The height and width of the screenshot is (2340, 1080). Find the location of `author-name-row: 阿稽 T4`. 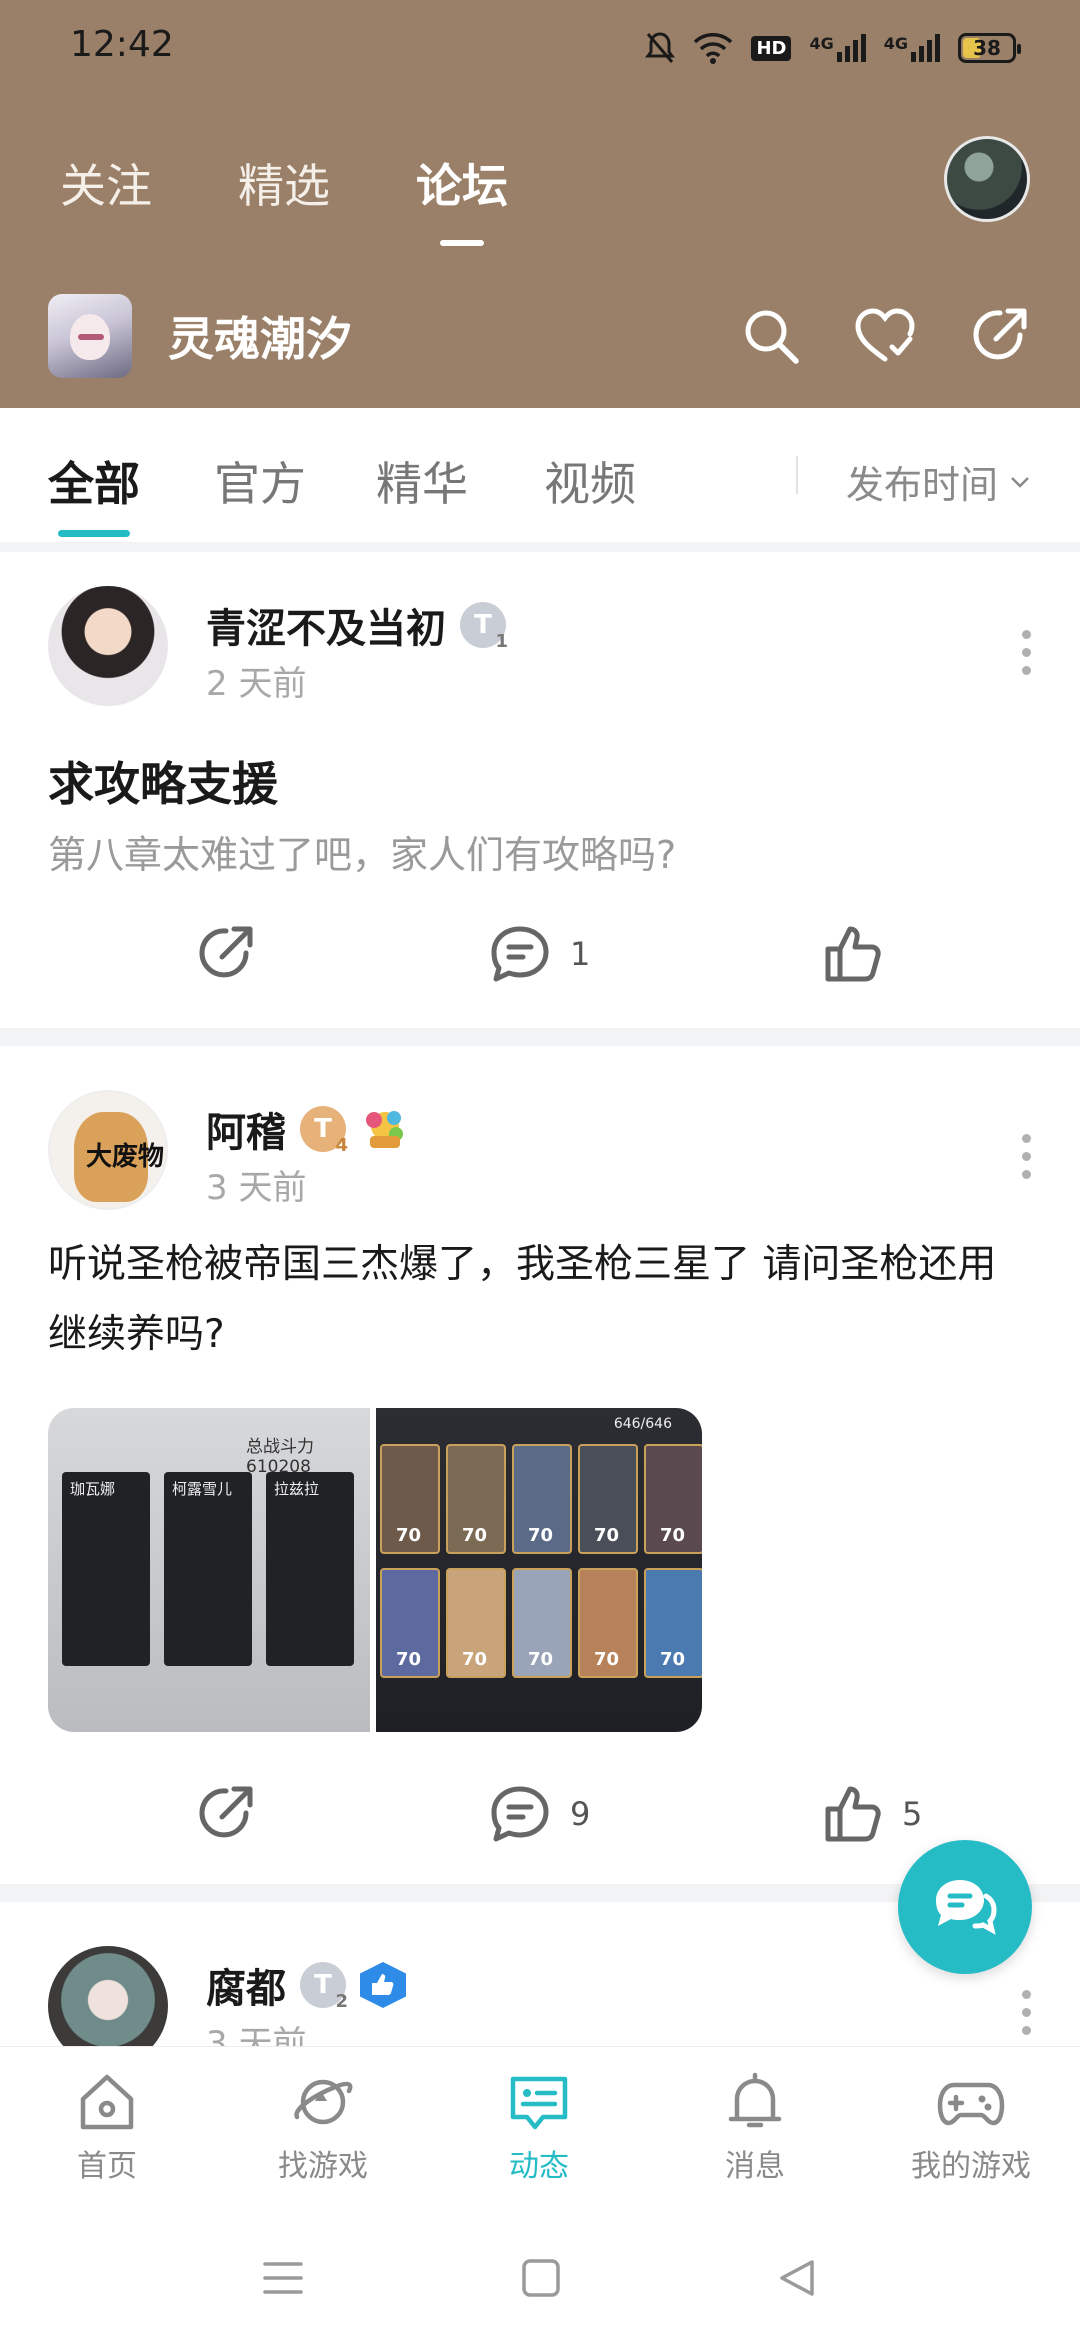

author-name-row: 阿稽 T4 is located at coordinates (308, 1129).